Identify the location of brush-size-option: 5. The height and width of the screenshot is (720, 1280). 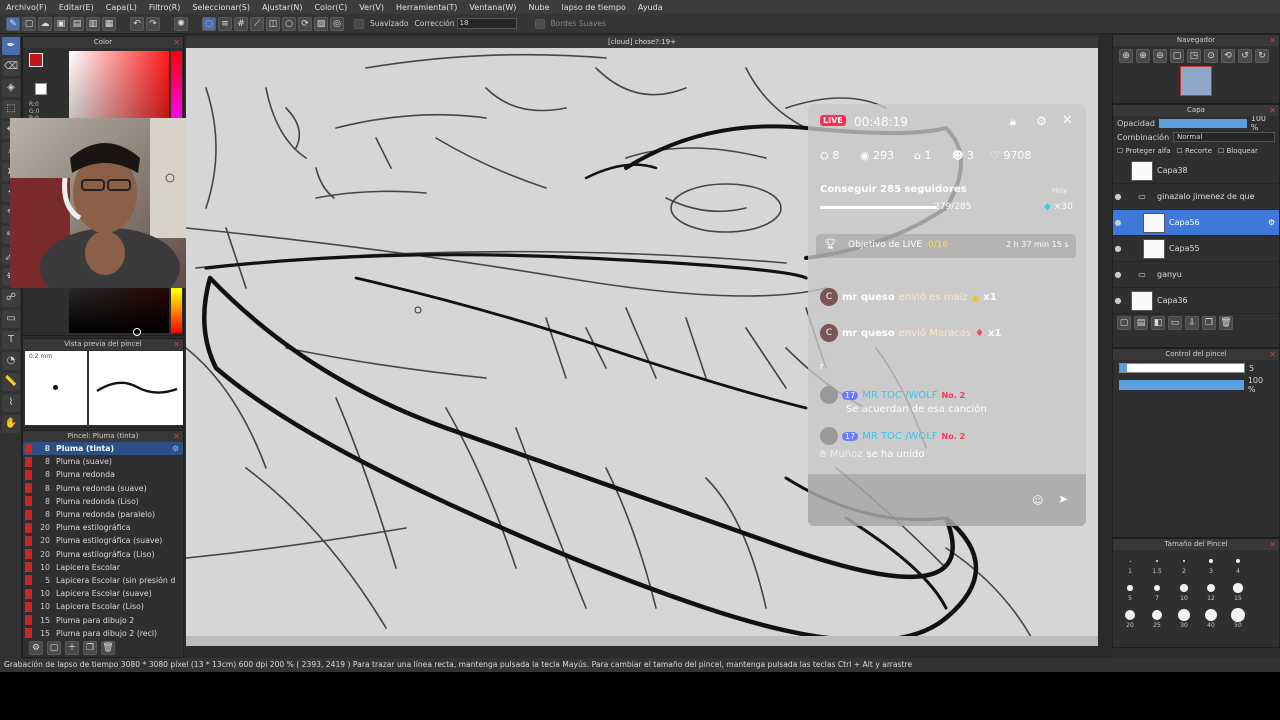
(1130, 591).